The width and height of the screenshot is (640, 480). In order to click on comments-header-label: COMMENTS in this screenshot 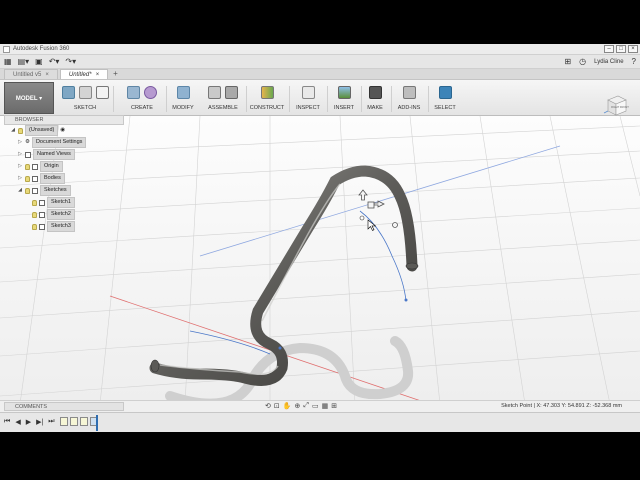, I will do `click(31, 407)`.